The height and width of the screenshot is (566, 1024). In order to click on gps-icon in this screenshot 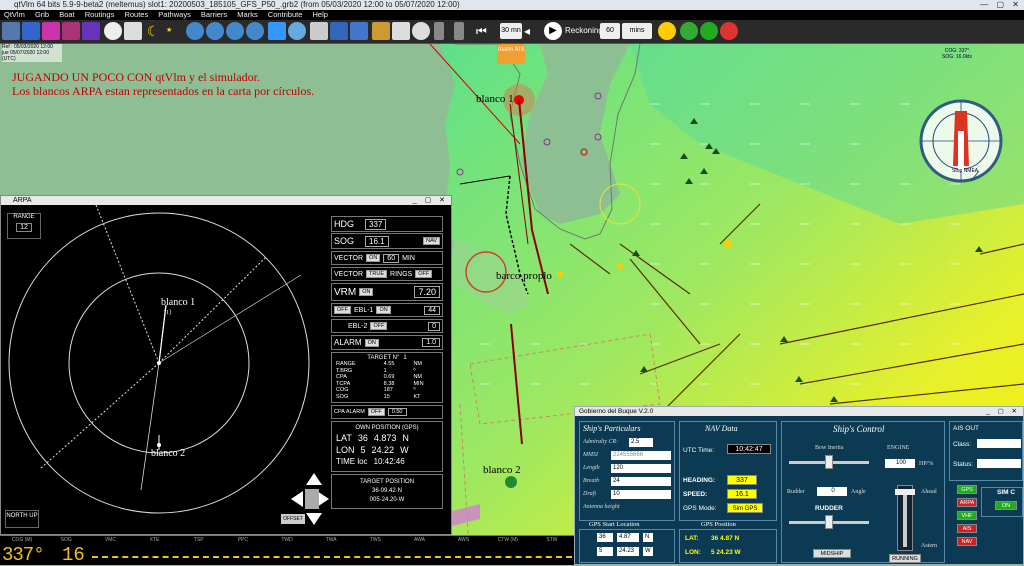, I will do `click(689, 31)`.